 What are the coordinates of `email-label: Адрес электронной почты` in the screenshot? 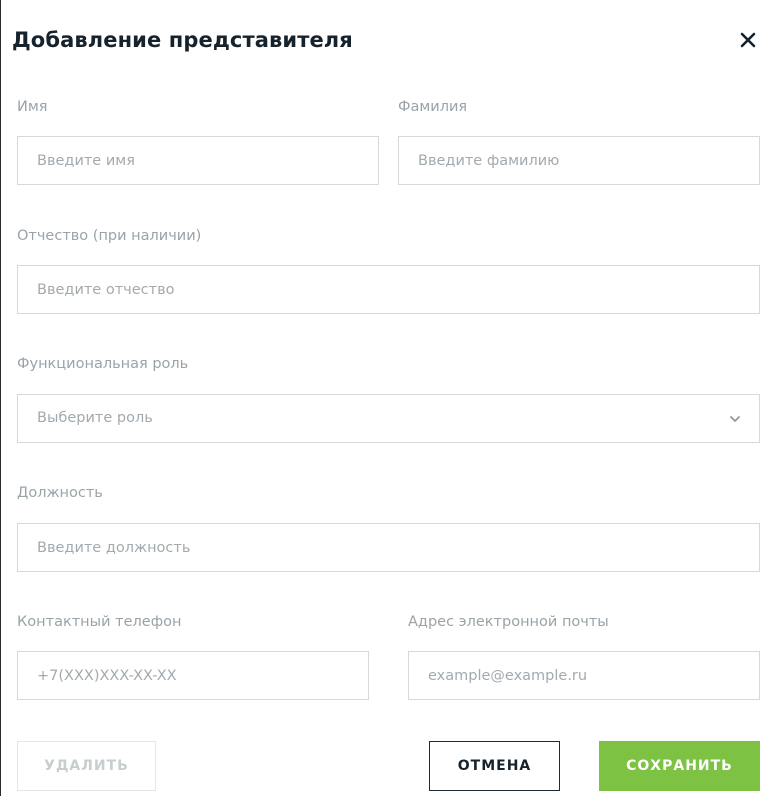 It's located at (508, 622).